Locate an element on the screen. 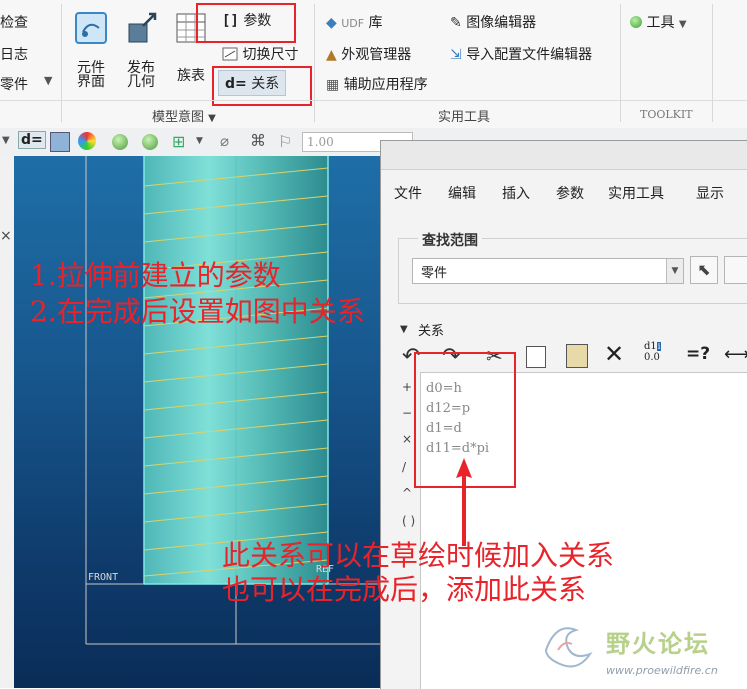  shading-edges-icon is located at coordinates (150, 142).